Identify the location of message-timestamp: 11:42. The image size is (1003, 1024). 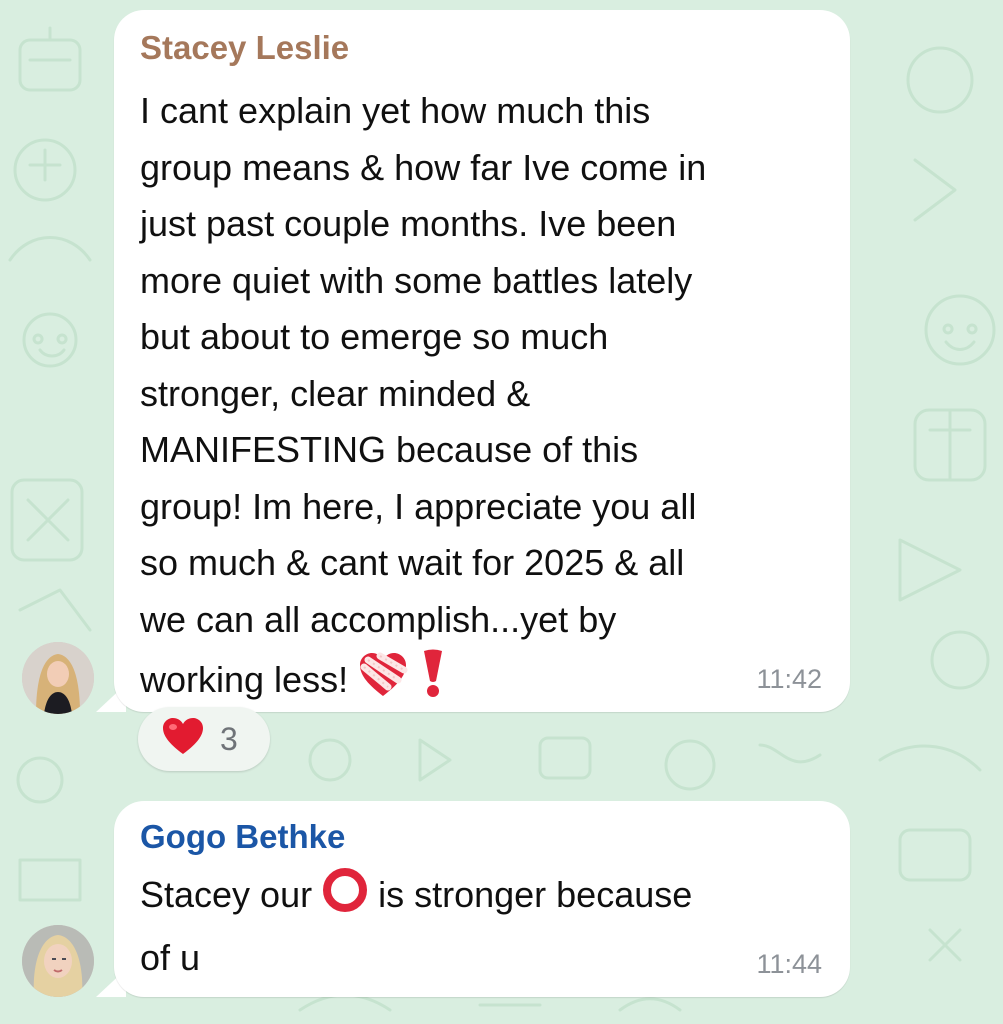
(789, 679).